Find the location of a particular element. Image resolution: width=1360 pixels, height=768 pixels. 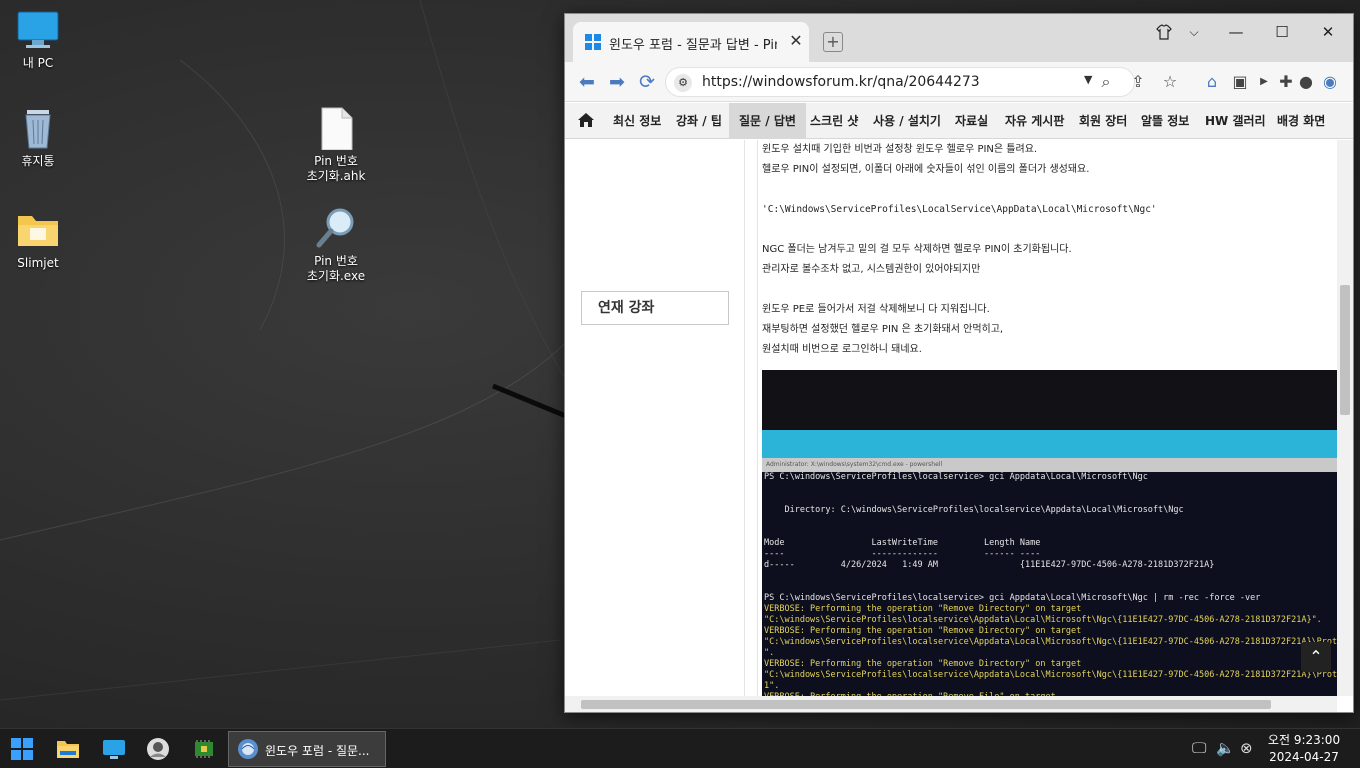

vertical-scrollbar is located at coordinates (1345, 418).